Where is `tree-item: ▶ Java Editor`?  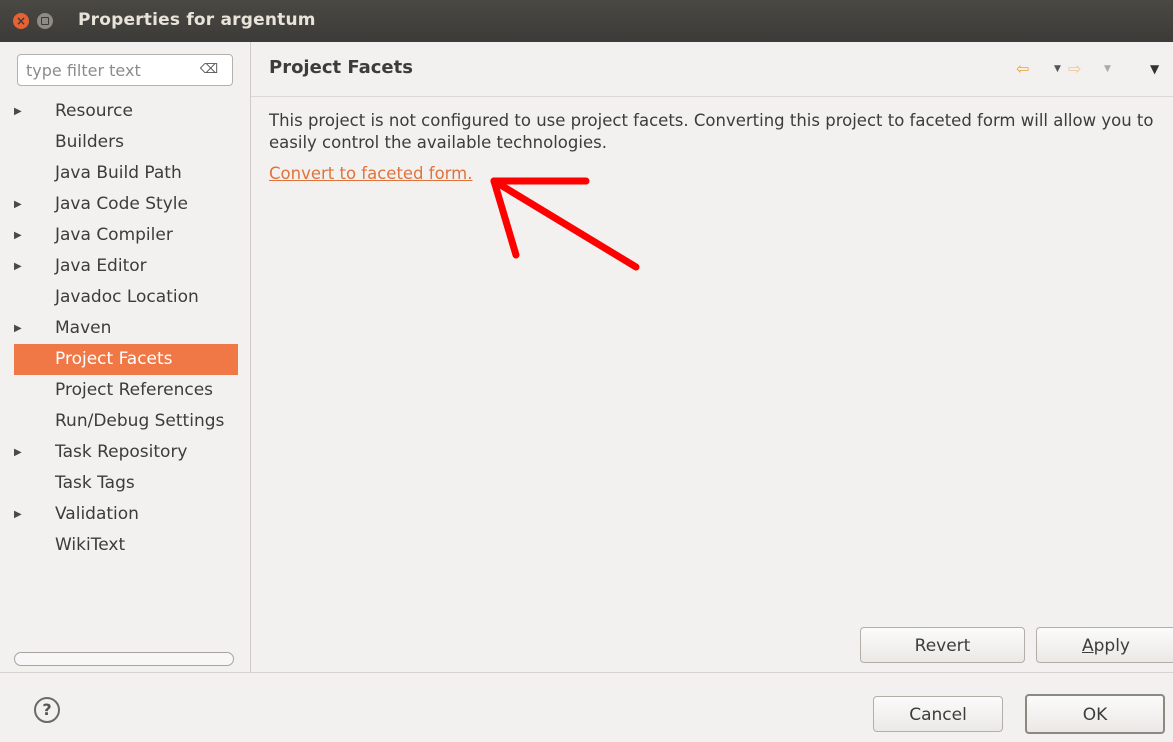 tree-item: ▶ Java Editor is located at coordinates (126, 266).